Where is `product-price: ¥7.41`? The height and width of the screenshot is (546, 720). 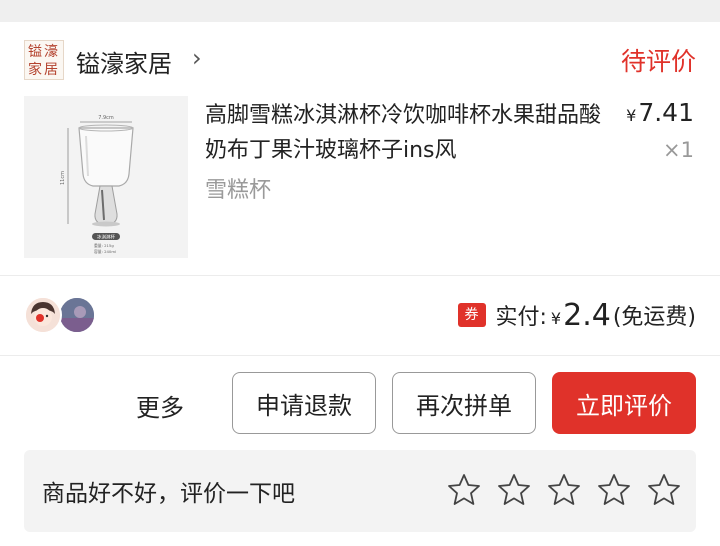
product-price: ¥7.41 is located at coordinates (660, 112).